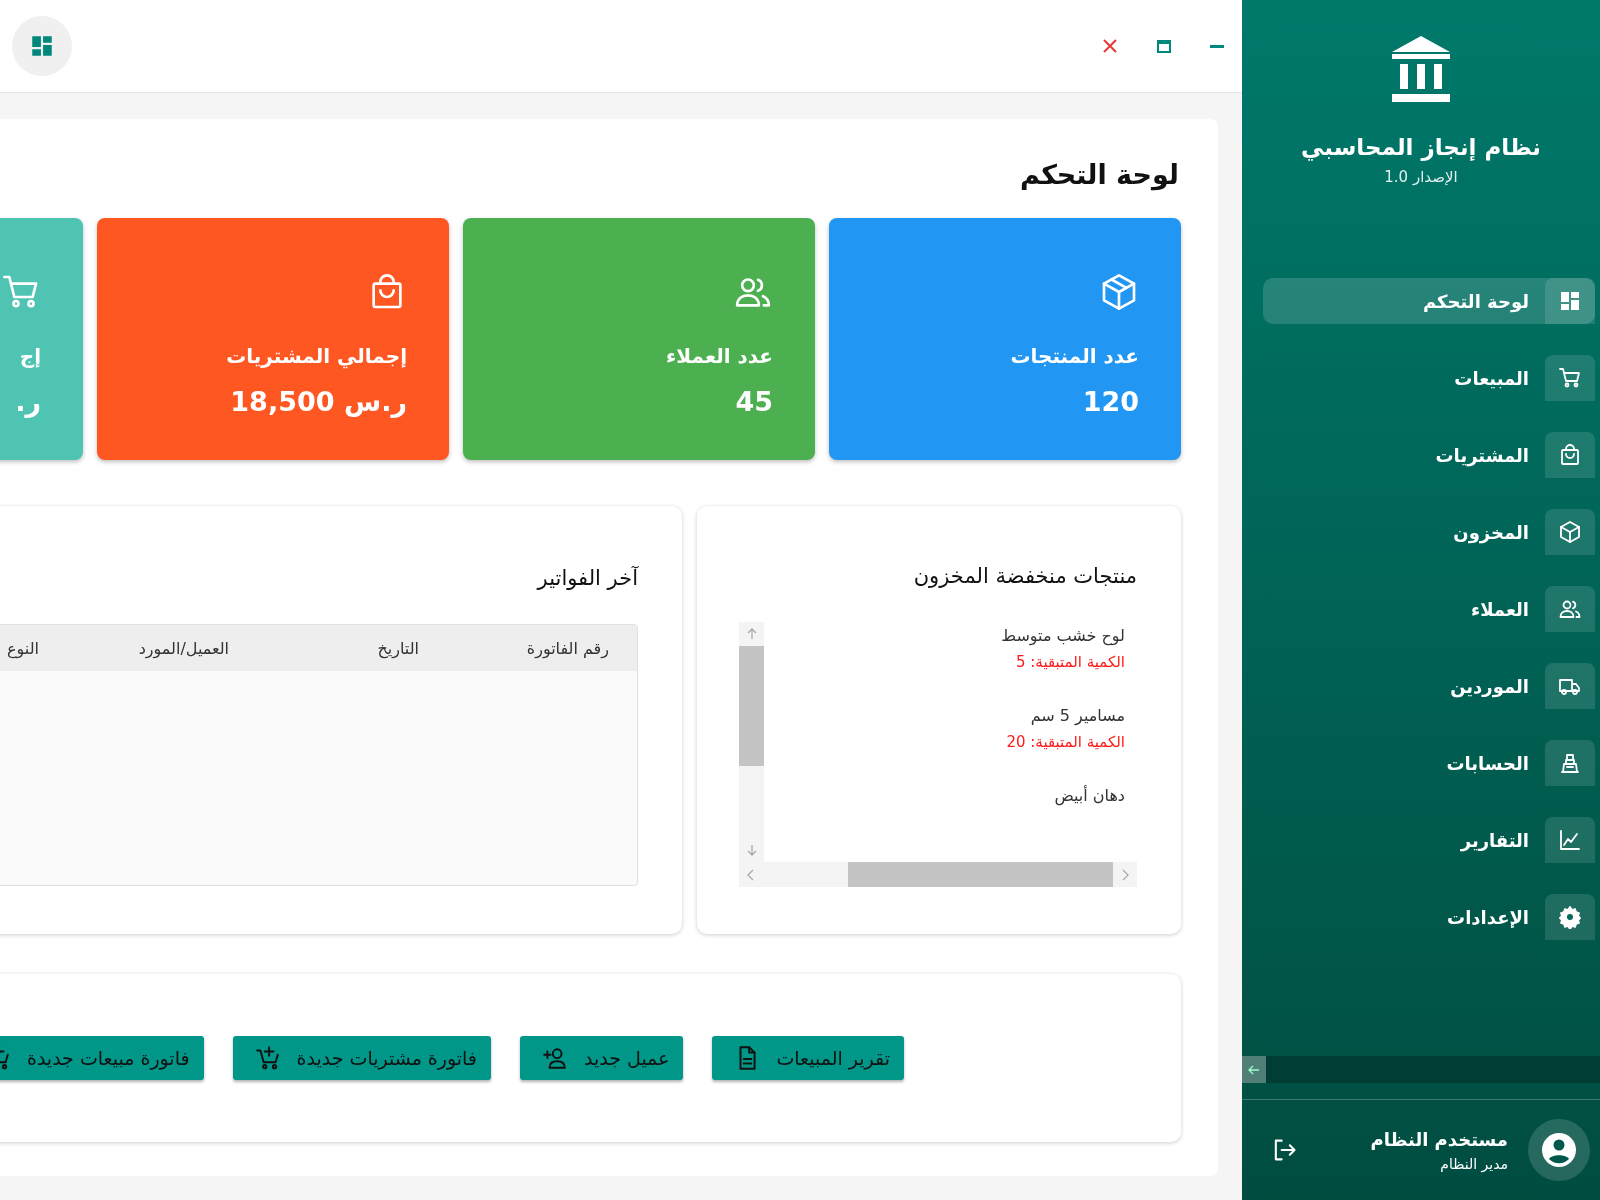 Image resolution: width=1600 pixels, height=1200 pixels. I want to click on stat-value: ر., so click(28, 401).